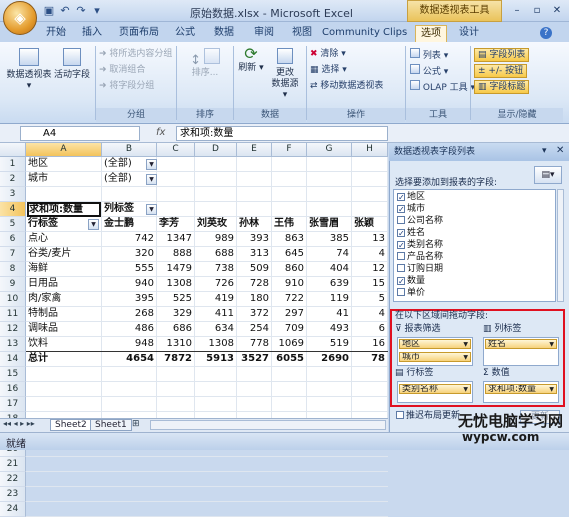 Image resolution: width=569 pixels, height=517 pixels. Describe the element at coordinates (364, 33) in the screenshot. I see `tab-community-clips: Community Clips` at that location.